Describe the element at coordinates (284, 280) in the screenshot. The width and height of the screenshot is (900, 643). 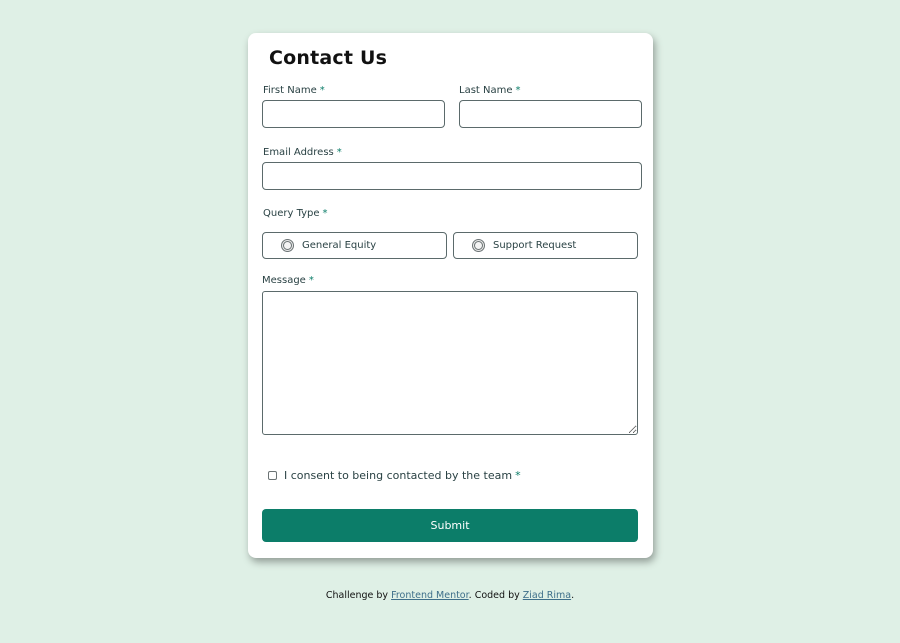
I see `message-label-text: Message` at that location.